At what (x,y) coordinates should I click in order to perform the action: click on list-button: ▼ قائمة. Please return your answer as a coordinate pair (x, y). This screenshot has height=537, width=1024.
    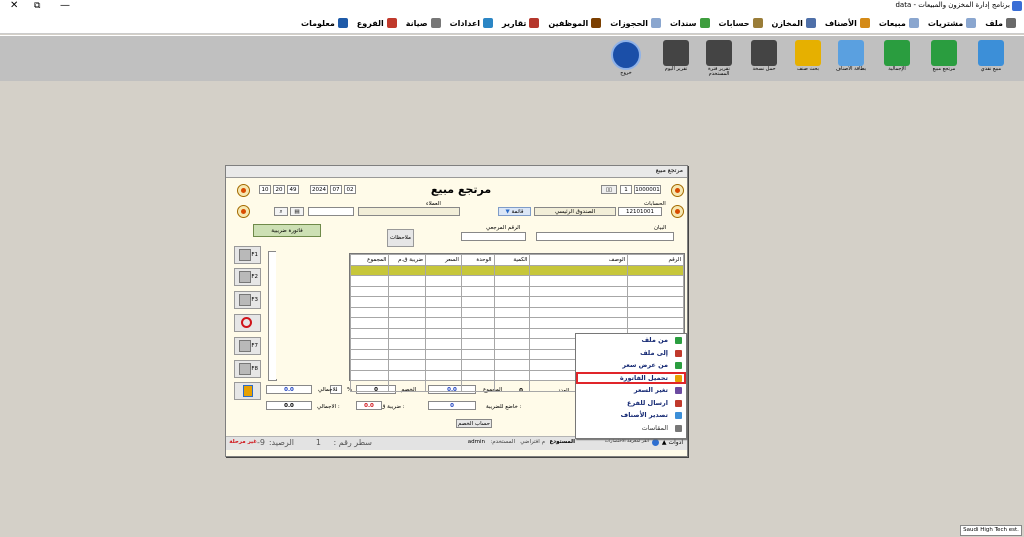
    Looking at the image, I should click on (514, 211).